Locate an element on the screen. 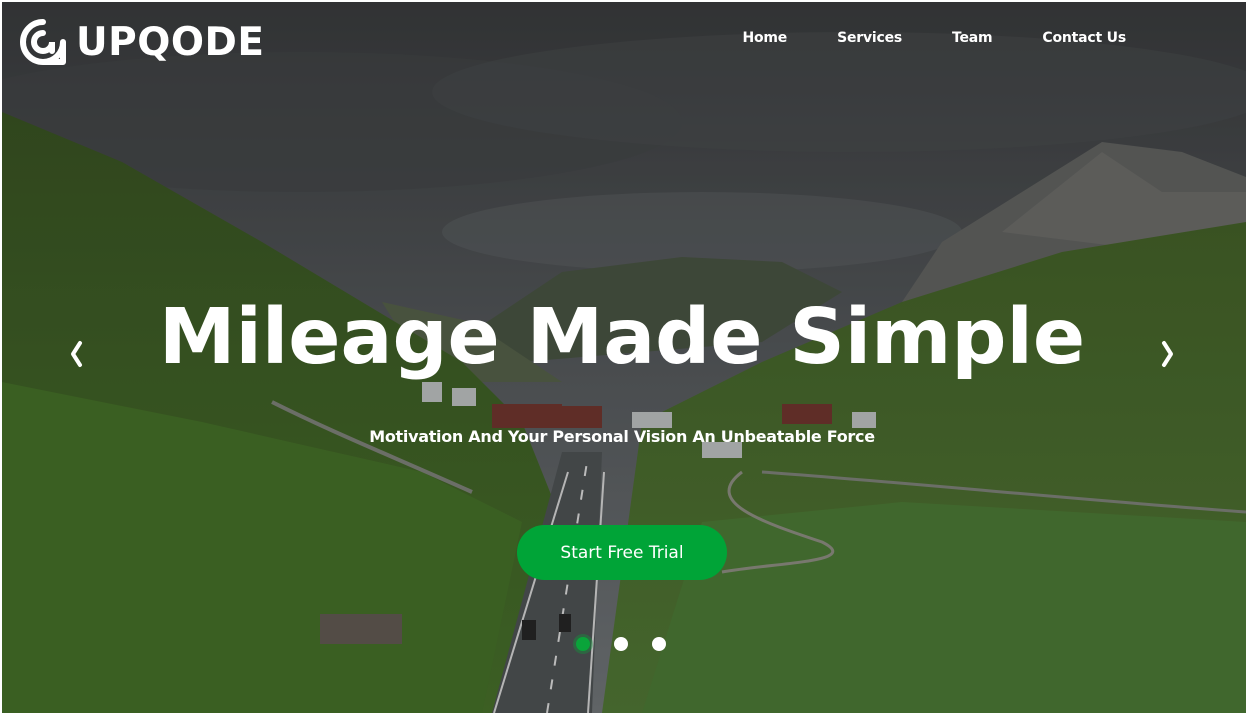  nav-item-team: Team is located at coordinates (972, 38).